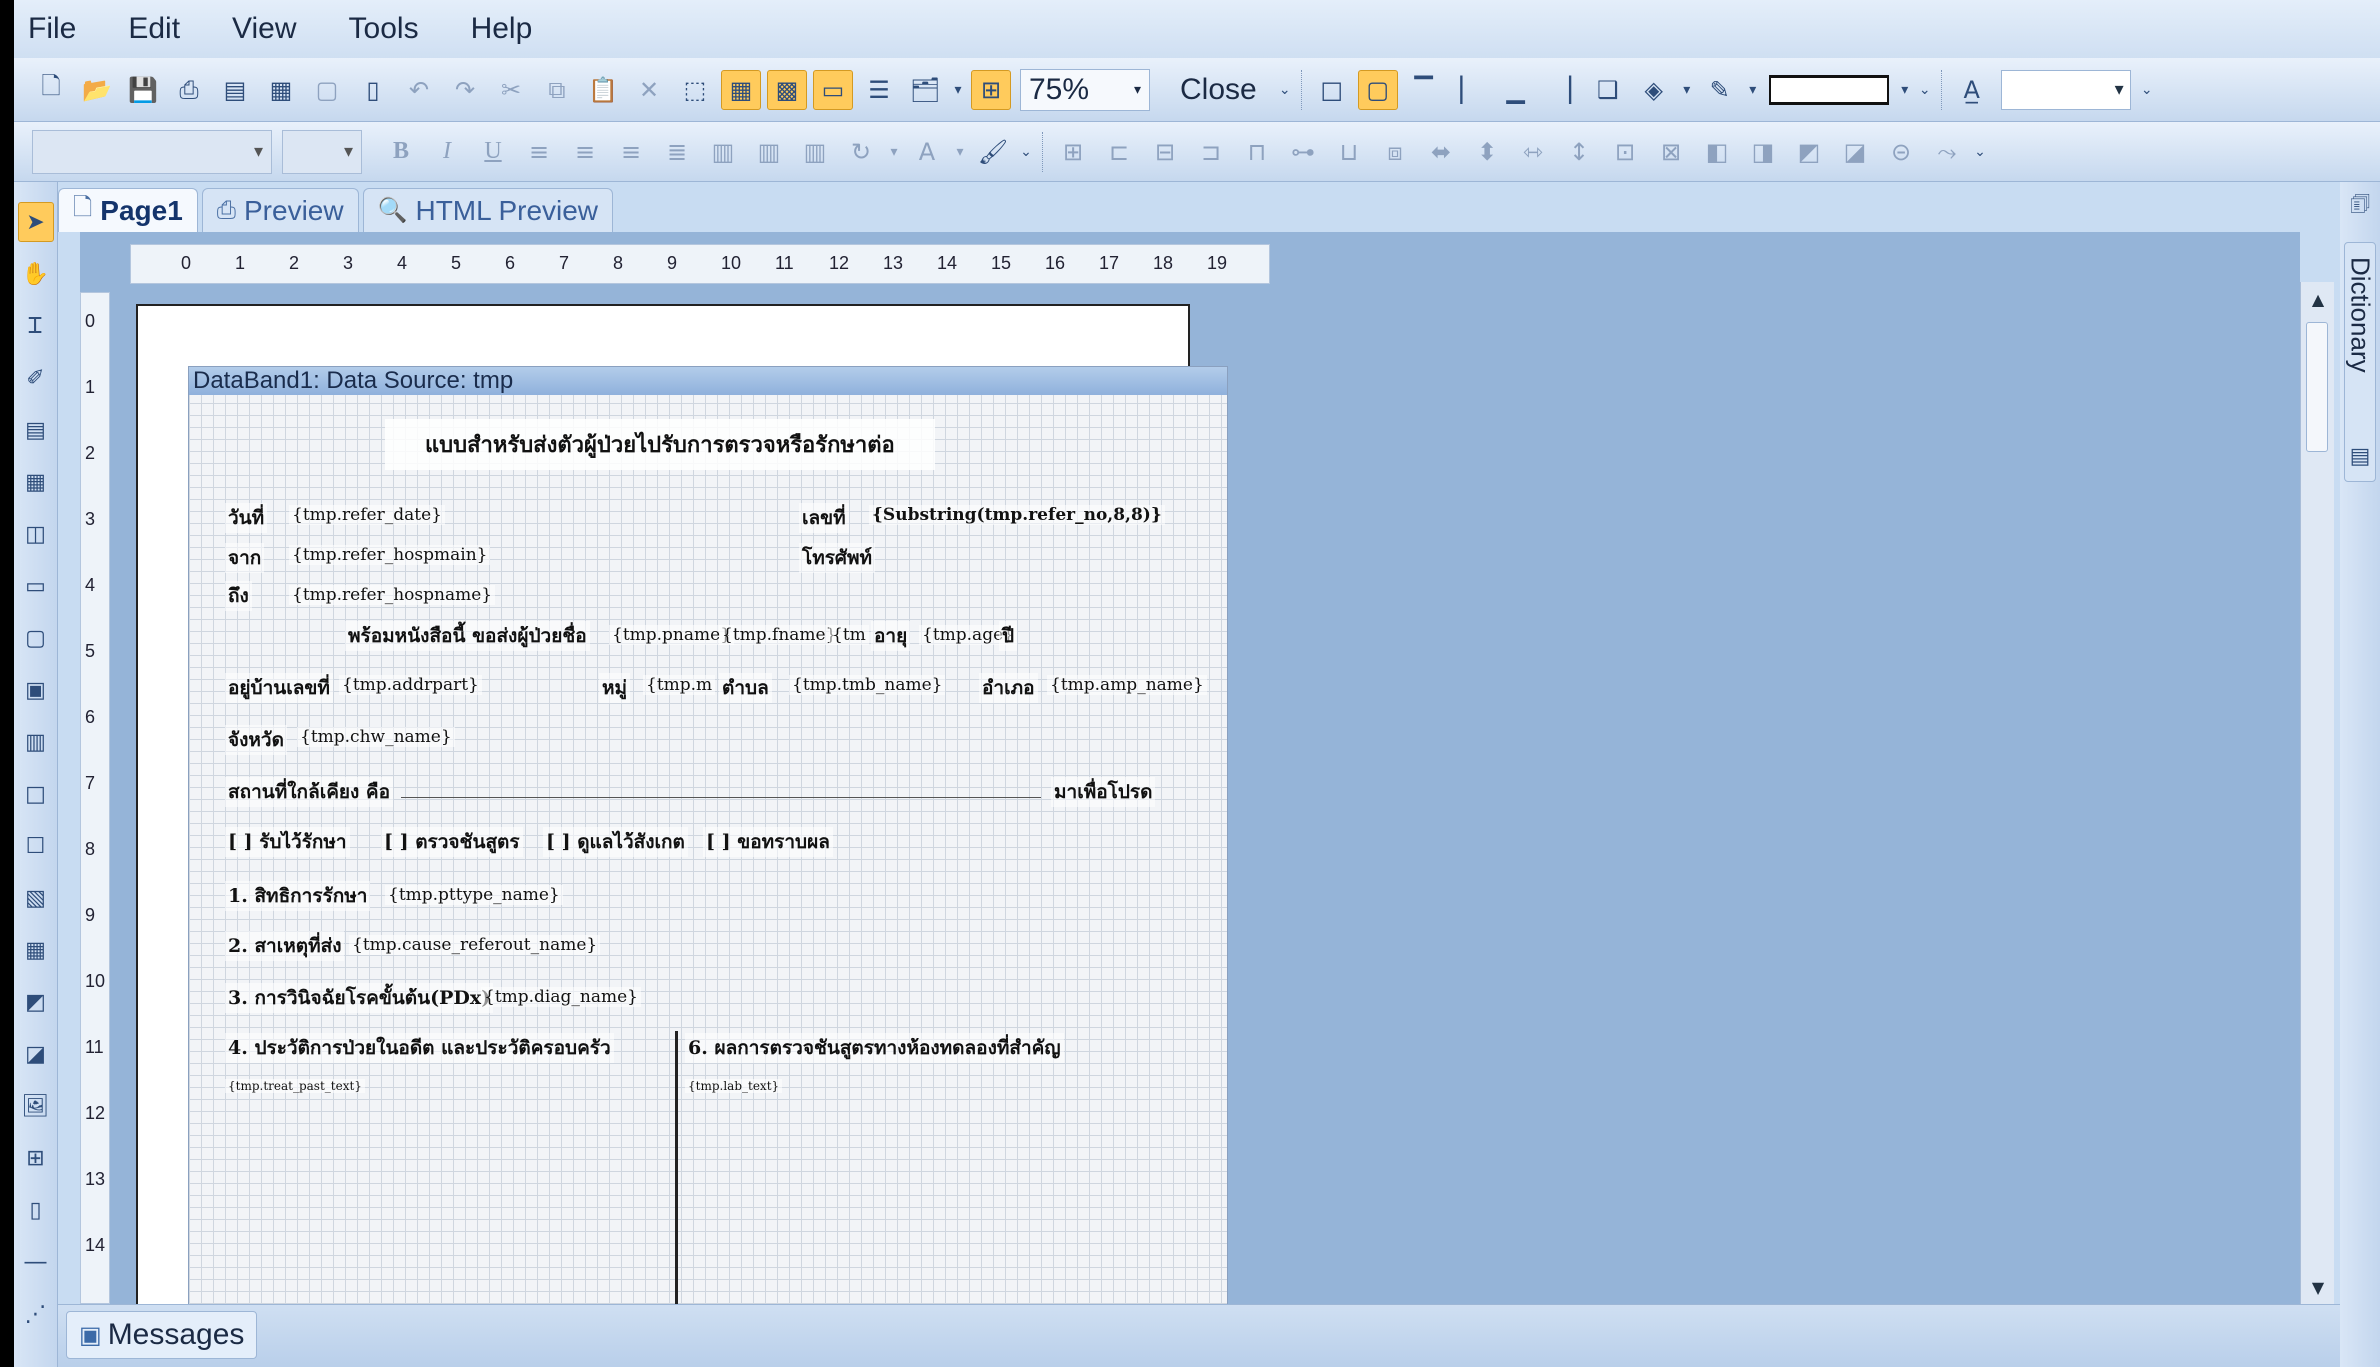  What do you see at coordinates (36, 950) in the screenshot?
I see `table-component-icon: ▦` at bounding box center [36, 950].